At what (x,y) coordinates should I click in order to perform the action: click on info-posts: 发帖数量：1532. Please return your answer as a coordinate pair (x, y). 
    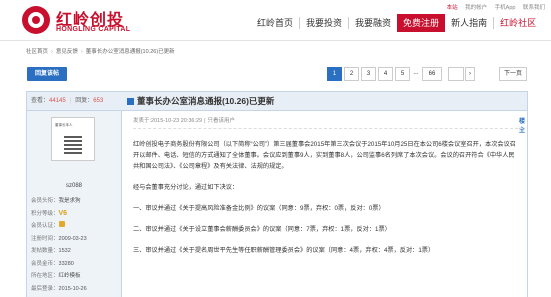
    Looking at the image, I should click on (51, 251).